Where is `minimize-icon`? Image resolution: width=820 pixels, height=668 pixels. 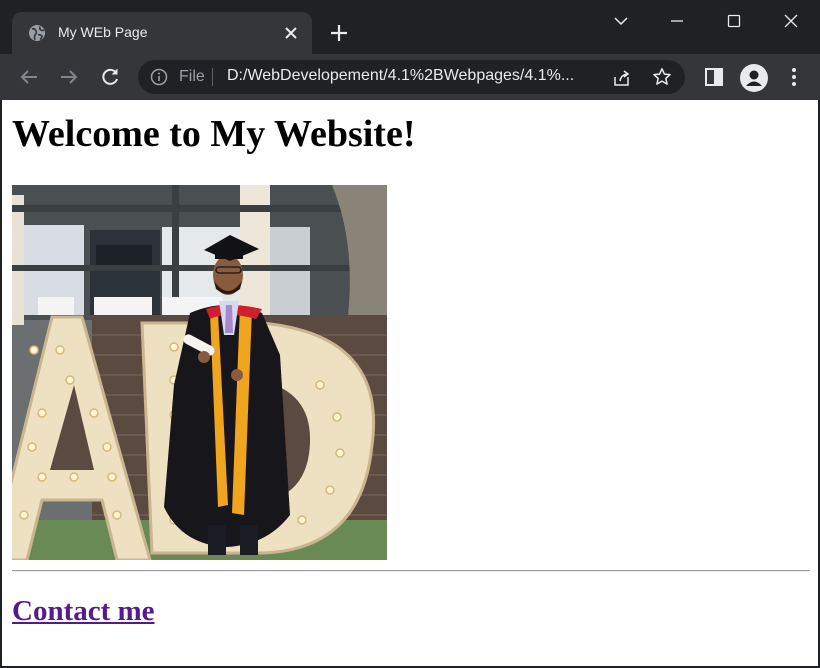
minimize-icon is located at coordinates (677, 21).